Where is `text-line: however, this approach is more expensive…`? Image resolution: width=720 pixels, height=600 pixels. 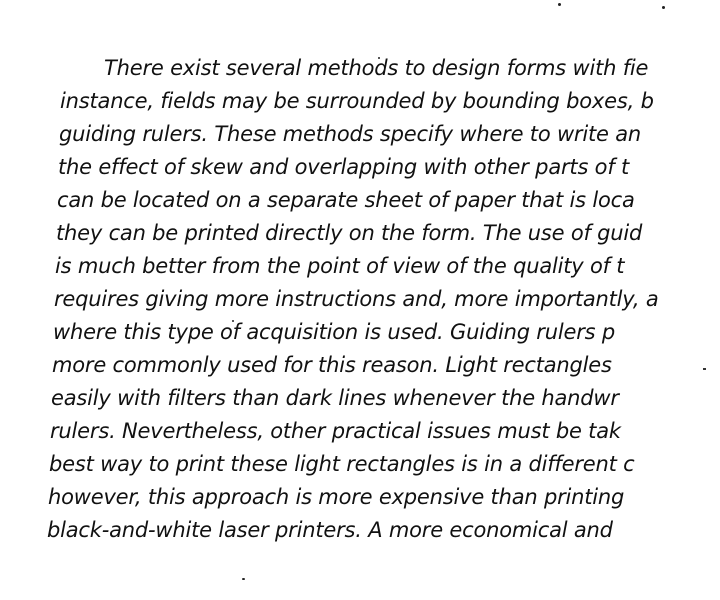
text-line: however, this approach is more expensive… is located at coordinates (336, 497).